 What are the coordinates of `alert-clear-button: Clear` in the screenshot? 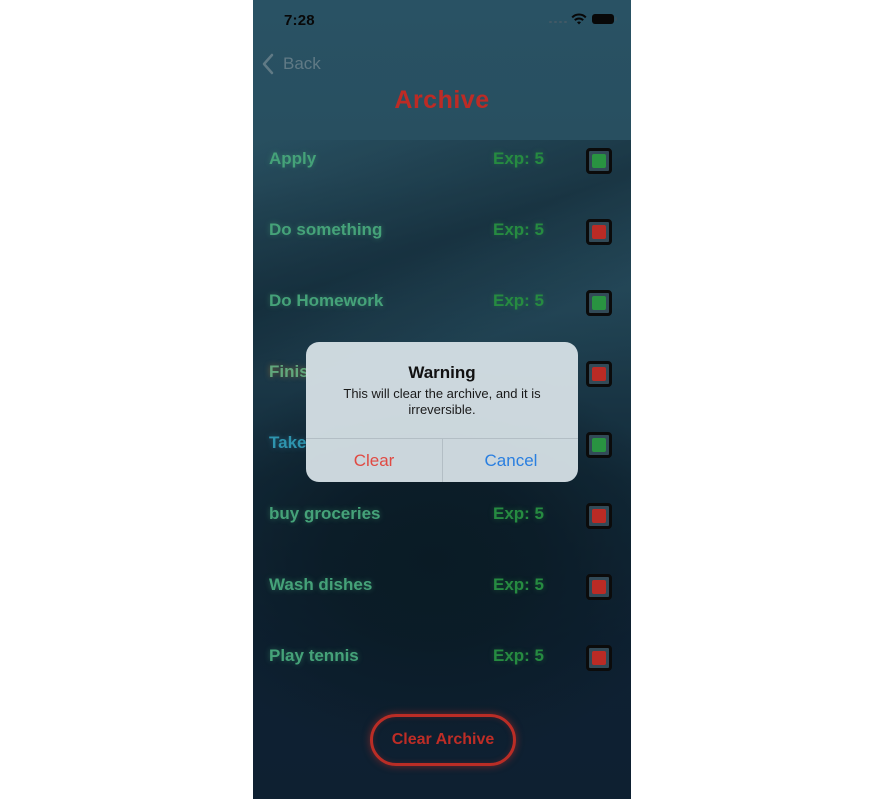 It's located at (374, 460).